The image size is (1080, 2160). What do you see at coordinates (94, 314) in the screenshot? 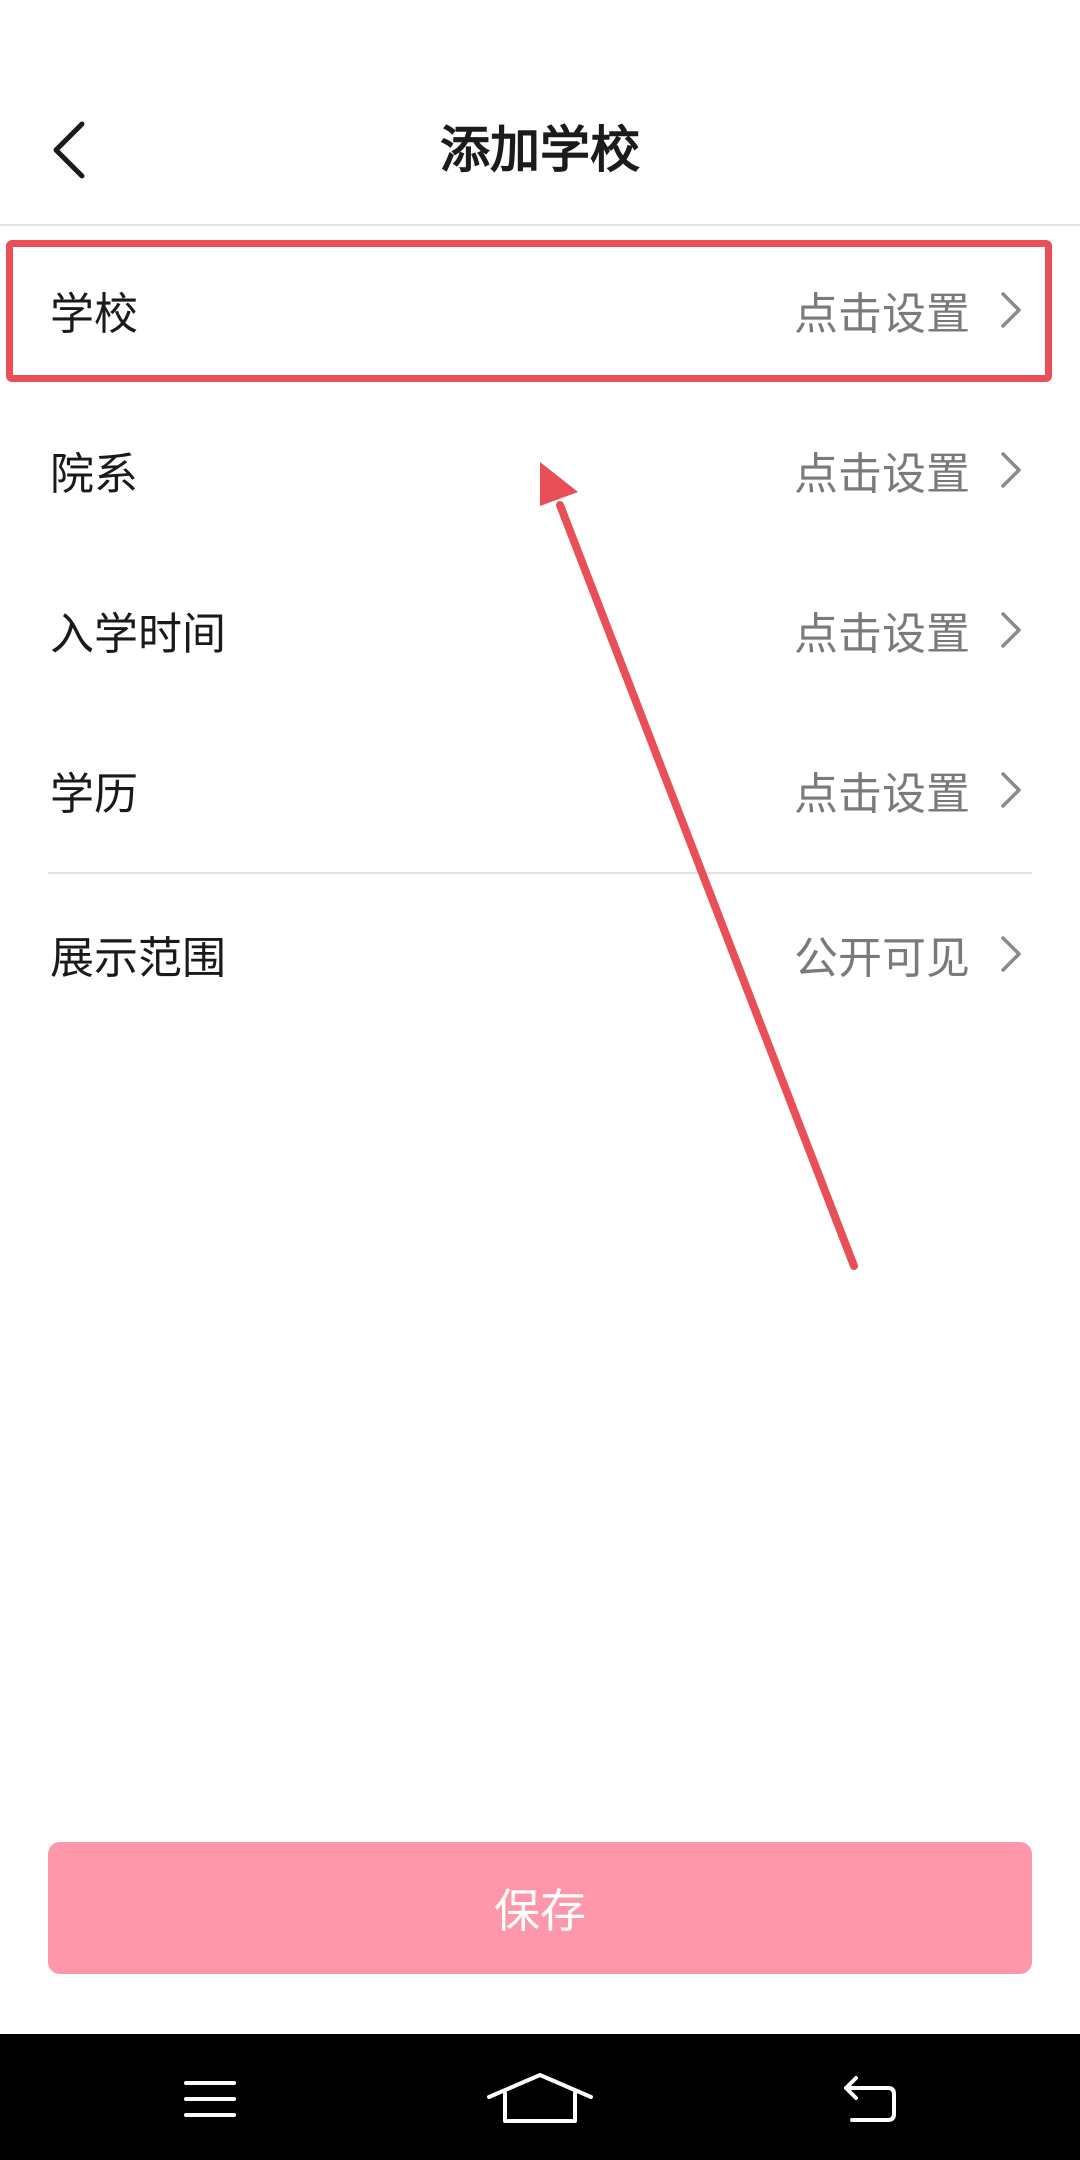
I see `row-label: 学校` at bounding box center [94, 314].